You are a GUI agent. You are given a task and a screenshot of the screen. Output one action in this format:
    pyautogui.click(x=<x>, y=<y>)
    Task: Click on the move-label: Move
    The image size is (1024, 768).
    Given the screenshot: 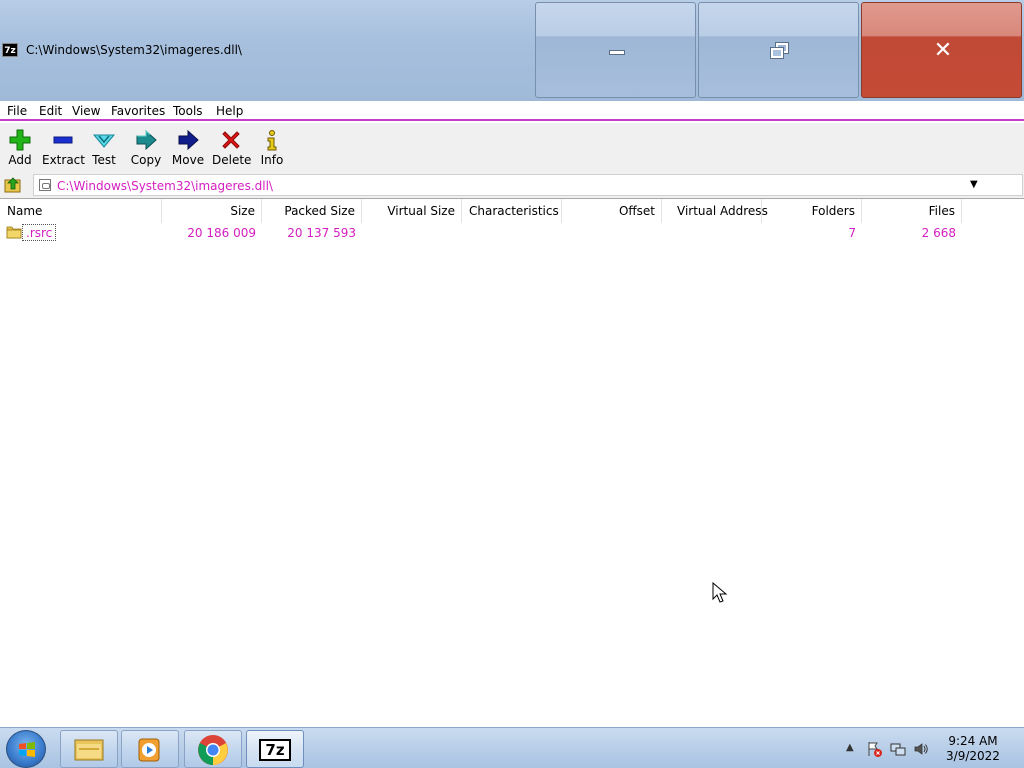 What is the action you would take?
    pyautogui.click(x=188, y=160)
    